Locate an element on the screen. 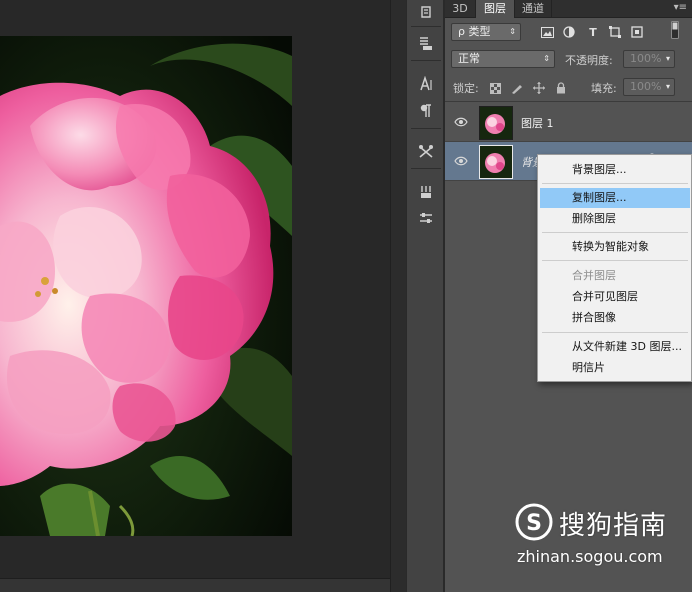  paragraph-icon is located at coordinates (426, 111).